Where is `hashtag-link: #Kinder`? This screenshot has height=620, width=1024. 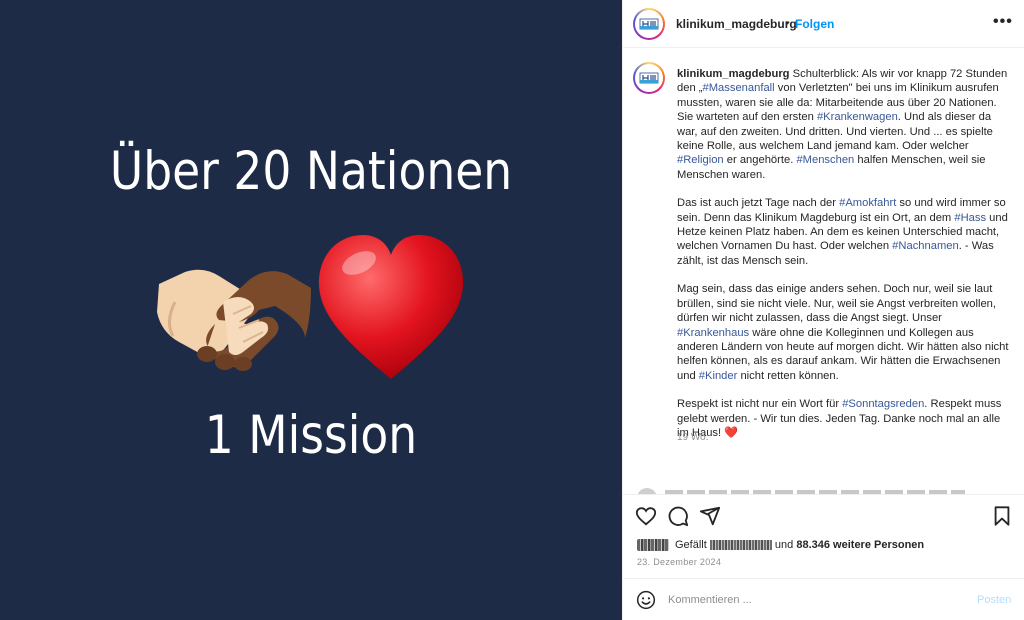 hashtag-link: #Kinder is located at coordinates (718, 376).